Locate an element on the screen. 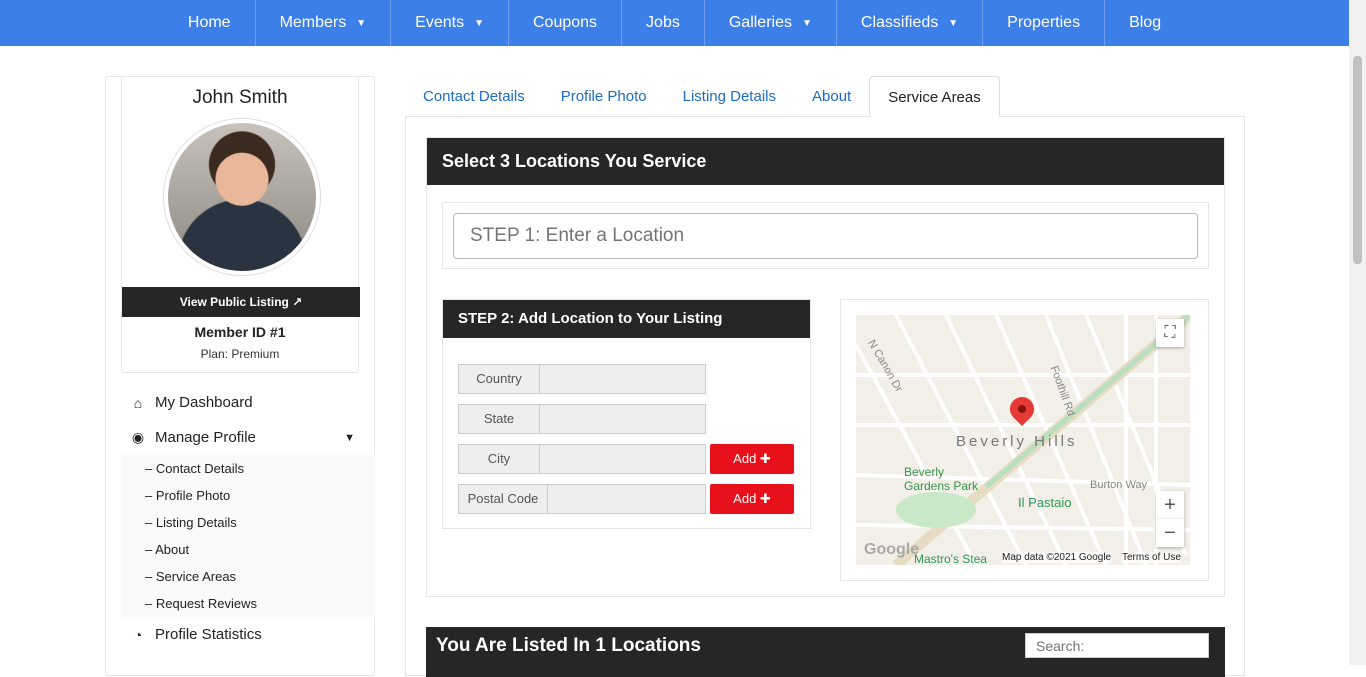 The image size is (1366, 677). sidebar-subitem-profile-photo: – Profile Photo is located at coordinates (248, 495).